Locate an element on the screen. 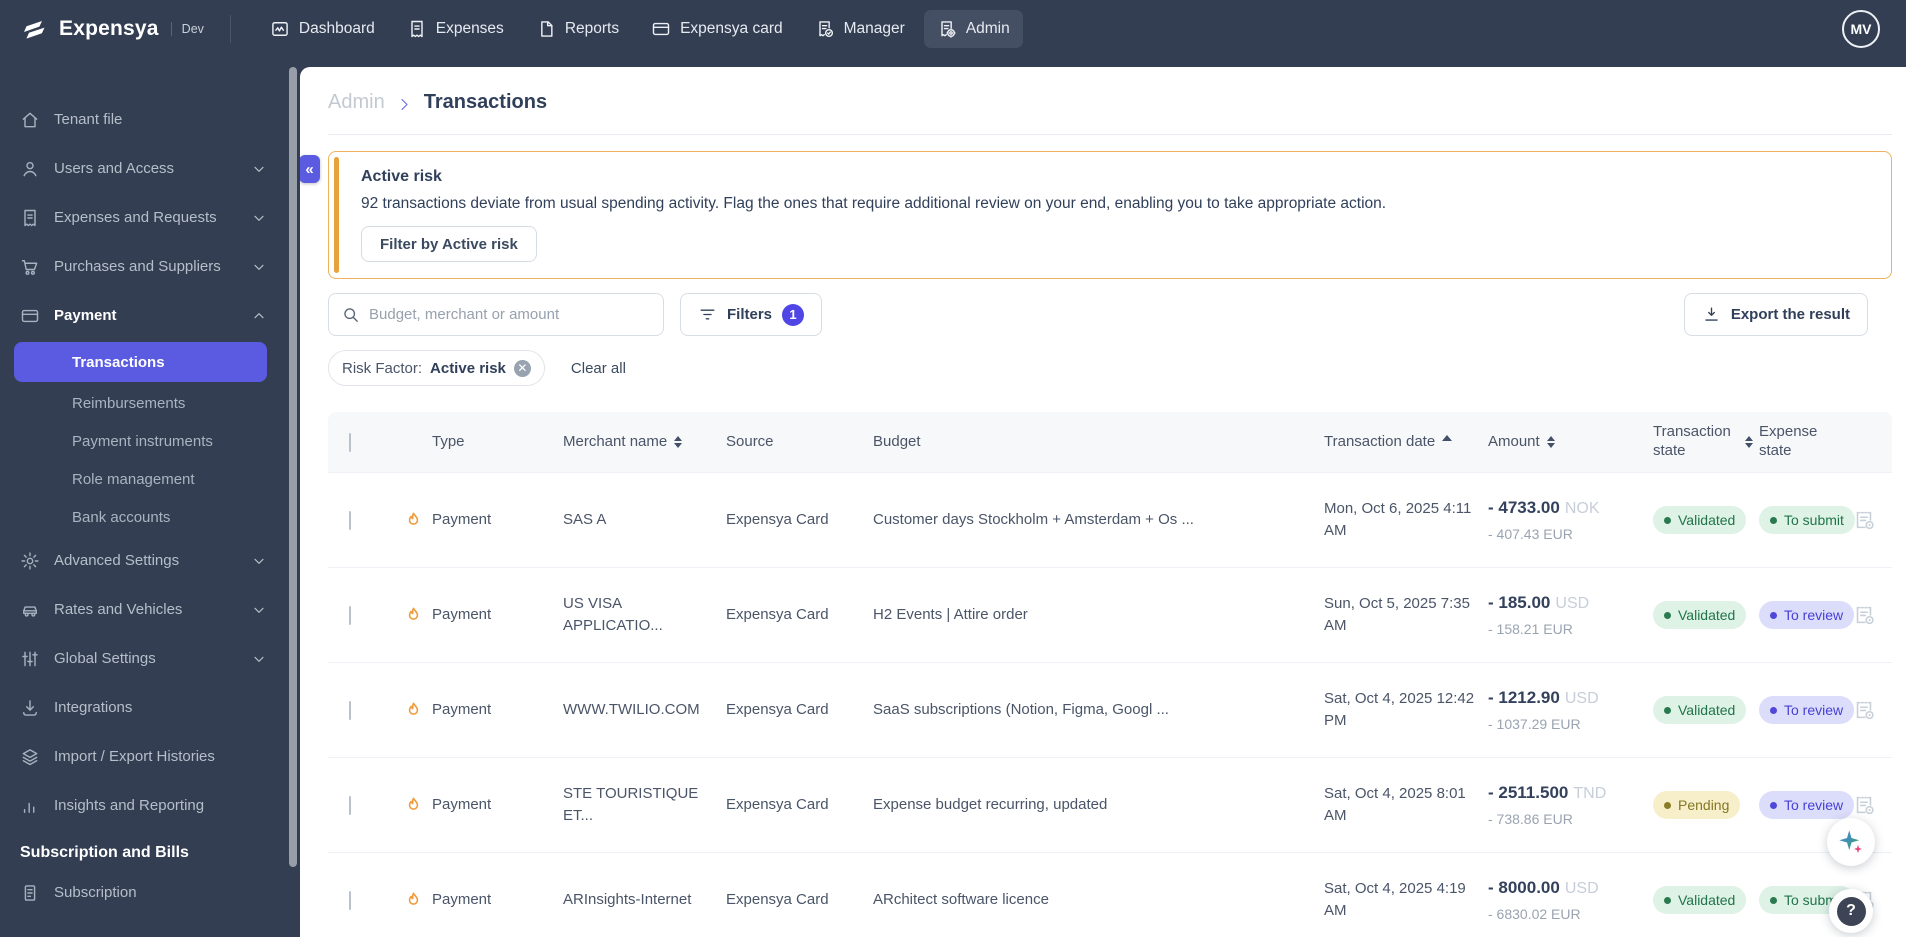  sidebar-item-purchases-and-suppliers: Purchases and Suppliers is located at coordinates (143, 266).